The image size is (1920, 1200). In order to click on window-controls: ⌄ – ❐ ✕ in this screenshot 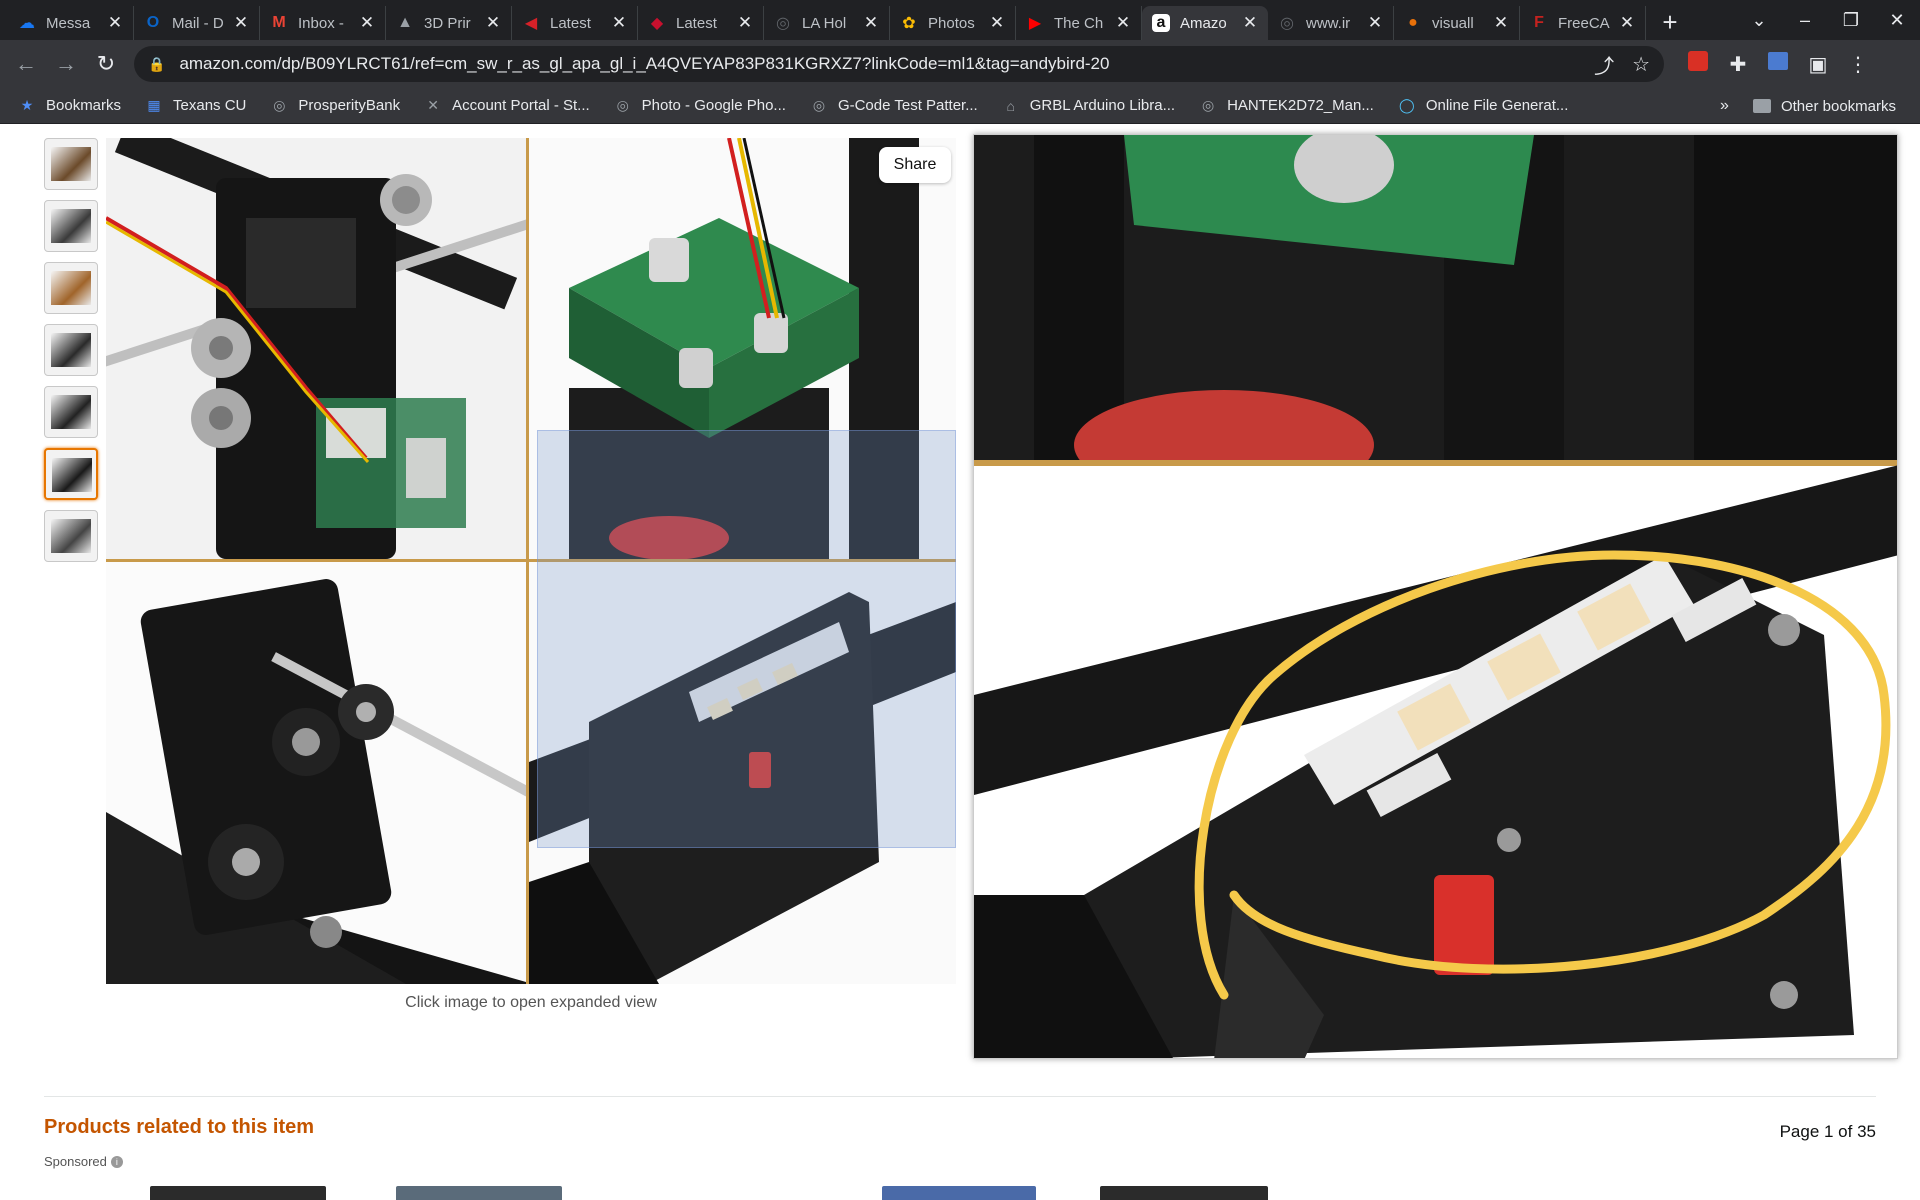, I will do `click(1828, 20)`.